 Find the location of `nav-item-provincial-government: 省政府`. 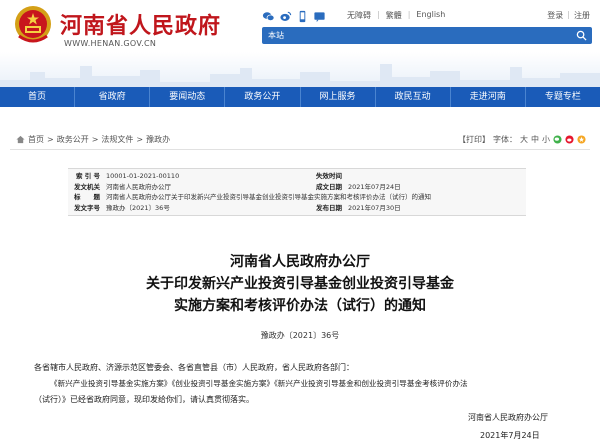

nav-item-provincial-government: 省政府 is located at coordinates (113, 97).